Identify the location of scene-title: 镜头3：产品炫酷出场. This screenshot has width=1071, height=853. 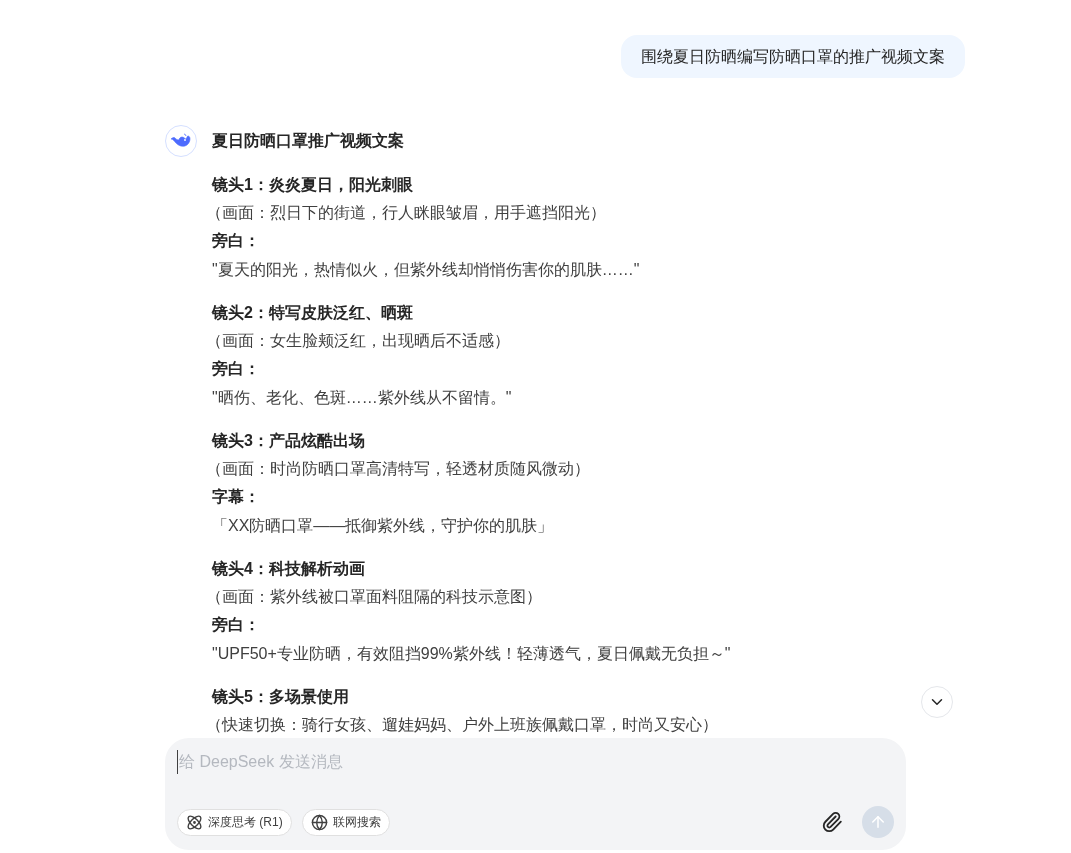
(288, 441).